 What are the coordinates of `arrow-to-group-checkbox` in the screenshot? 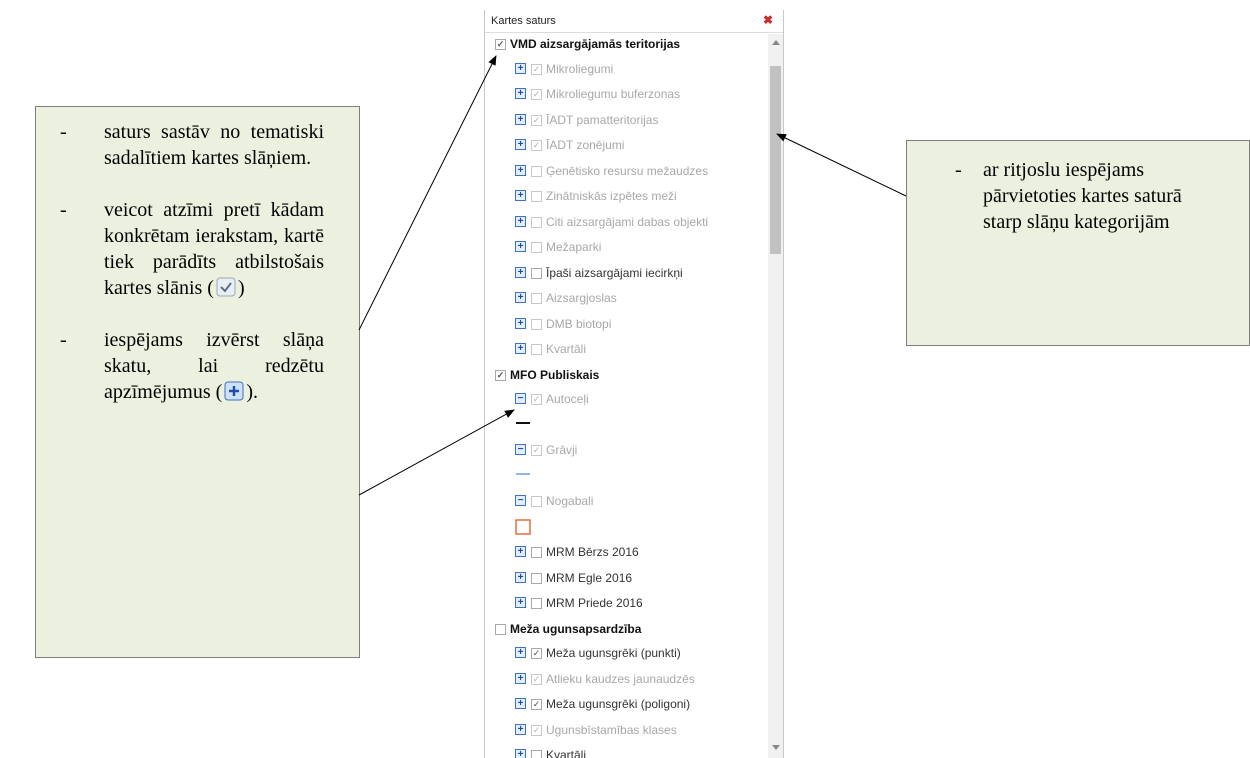 It's located at (427, 193).